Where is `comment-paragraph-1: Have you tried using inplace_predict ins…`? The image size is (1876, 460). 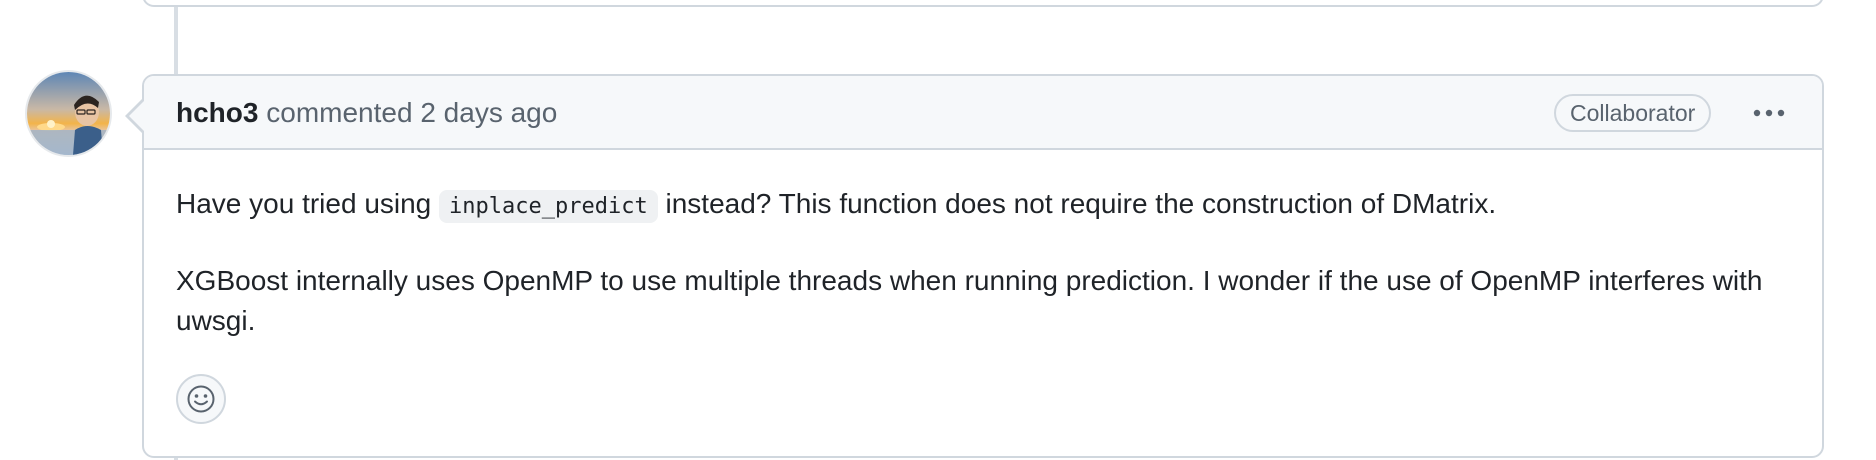
comment-paragraph-1: Have you tried using inplace_predict ins… is located at coordinates (986, 205).